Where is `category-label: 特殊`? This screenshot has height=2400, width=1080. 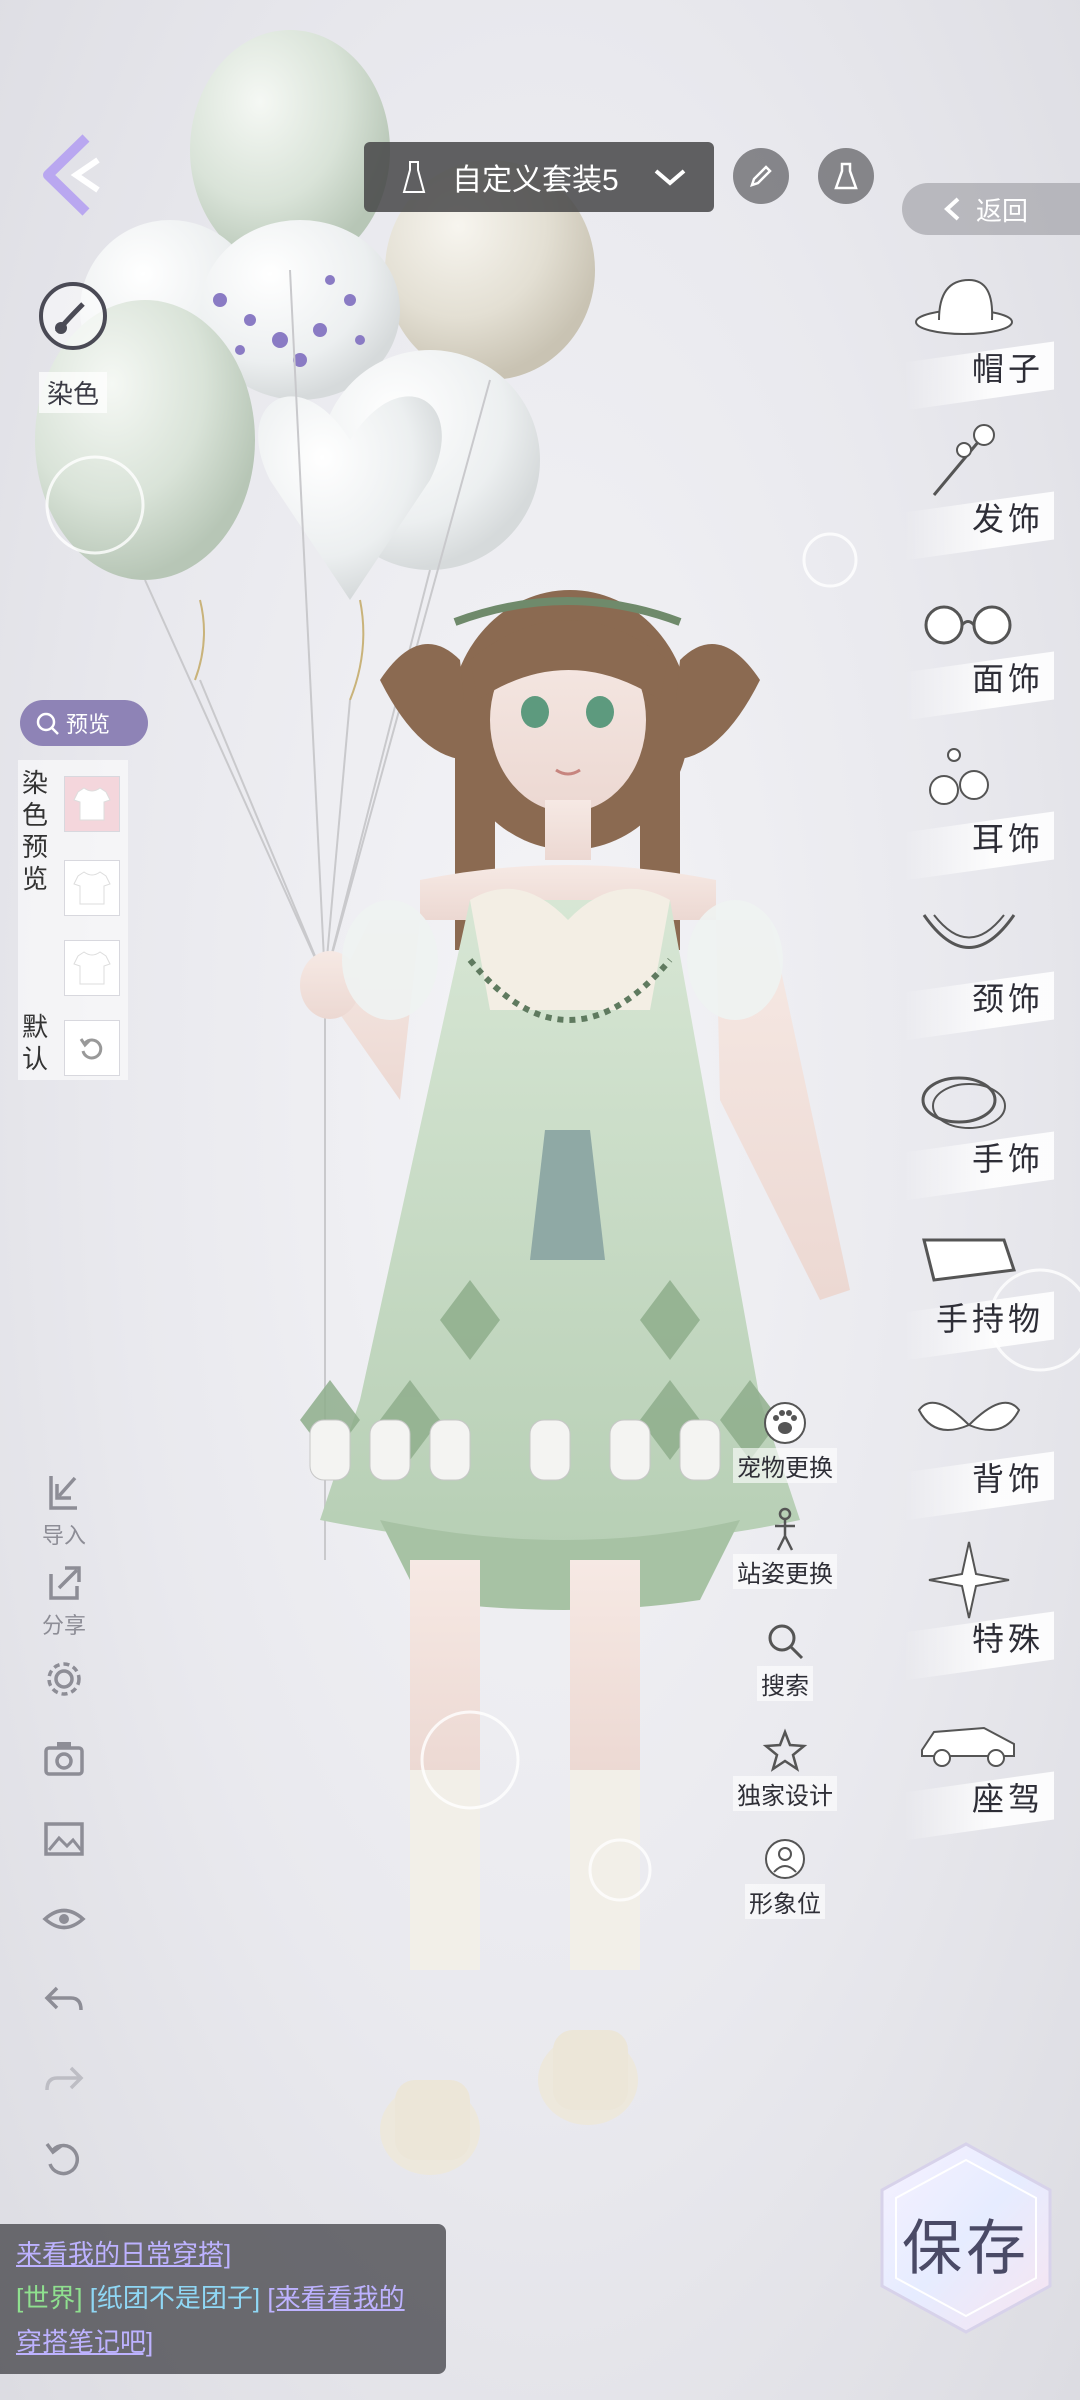
category-label: 特殊 is located at coordinates (1007, 1639).